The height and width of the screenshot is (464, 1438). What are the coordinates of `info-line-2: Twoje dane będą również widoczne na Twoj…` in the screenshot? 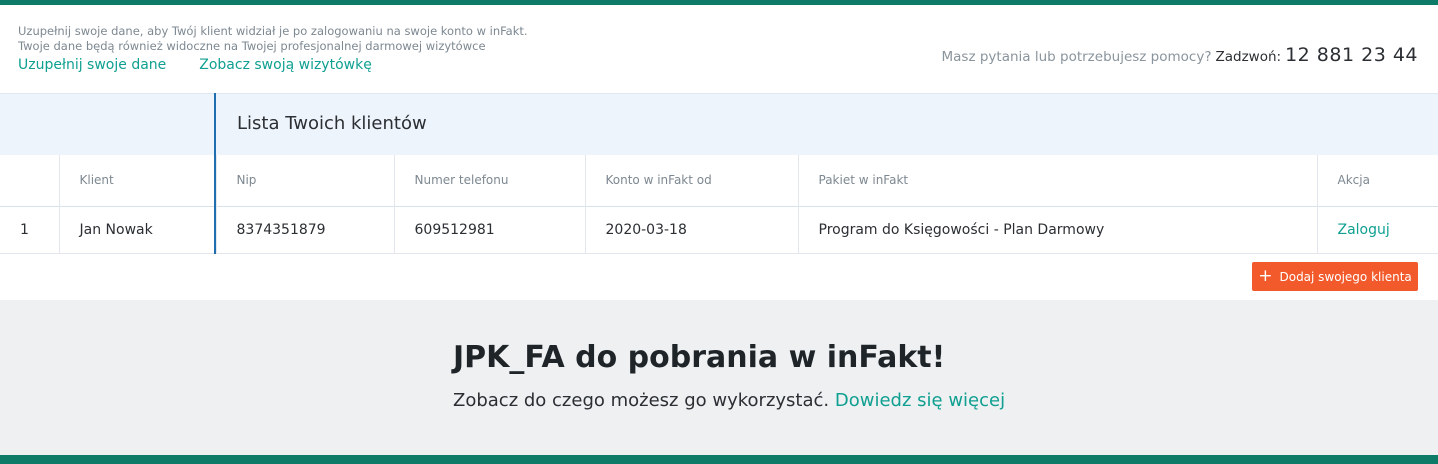 It's located at (252, 46).